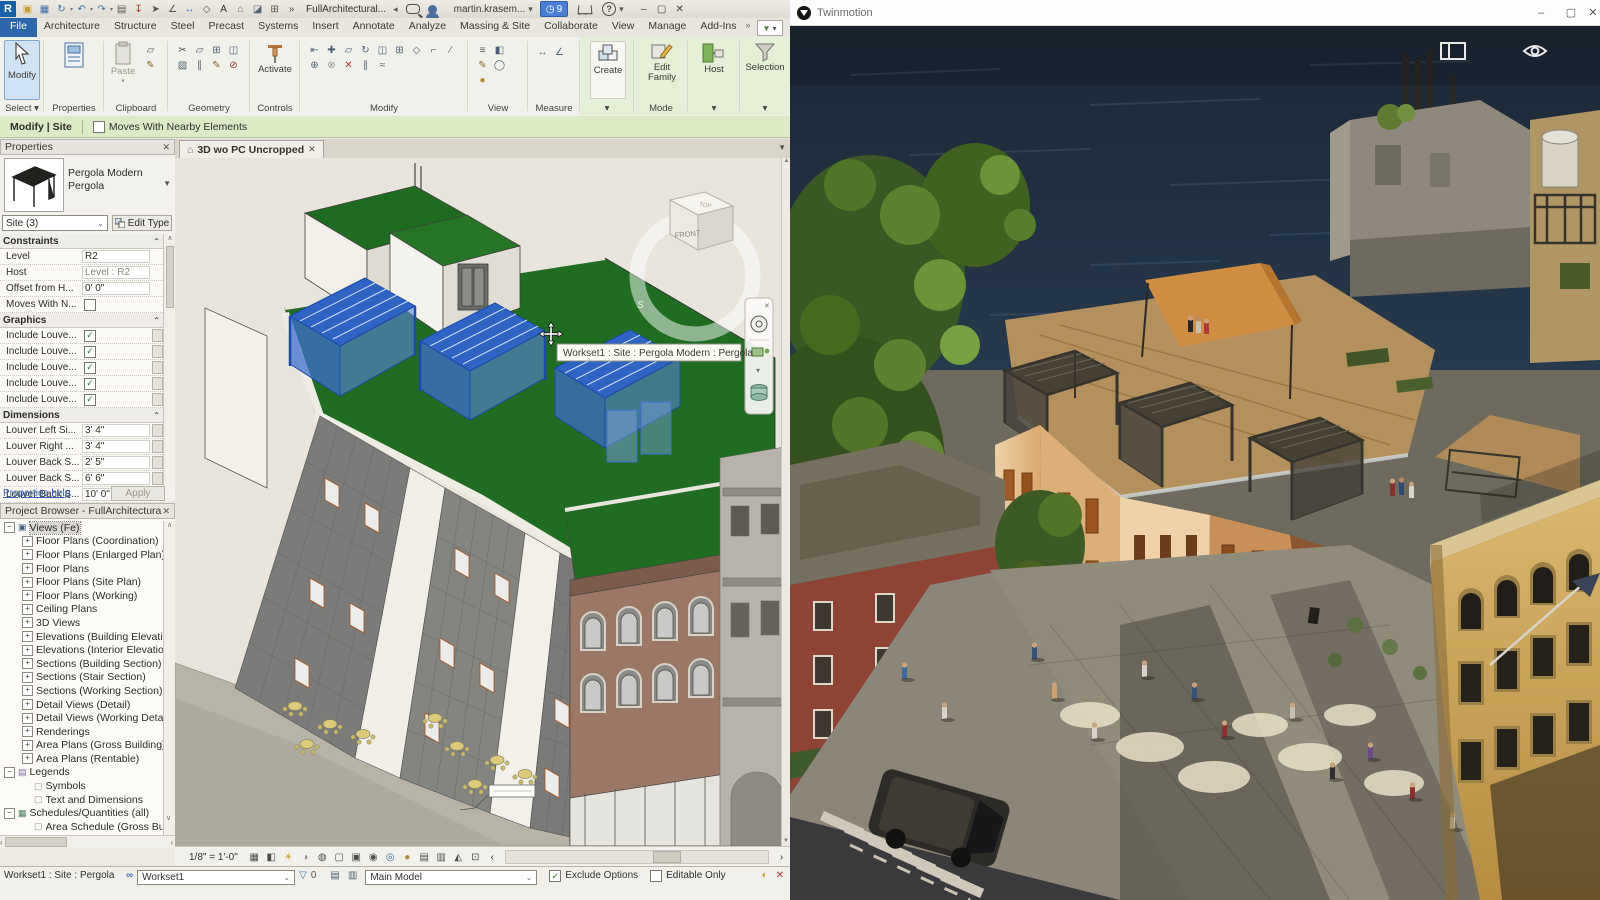 This screenshot has height=900, width=1600. What do you see at coordinates (571, 27) in the screenshot?
I see `tab-collaborate: Collaborate` at bounding box center [571, 27].